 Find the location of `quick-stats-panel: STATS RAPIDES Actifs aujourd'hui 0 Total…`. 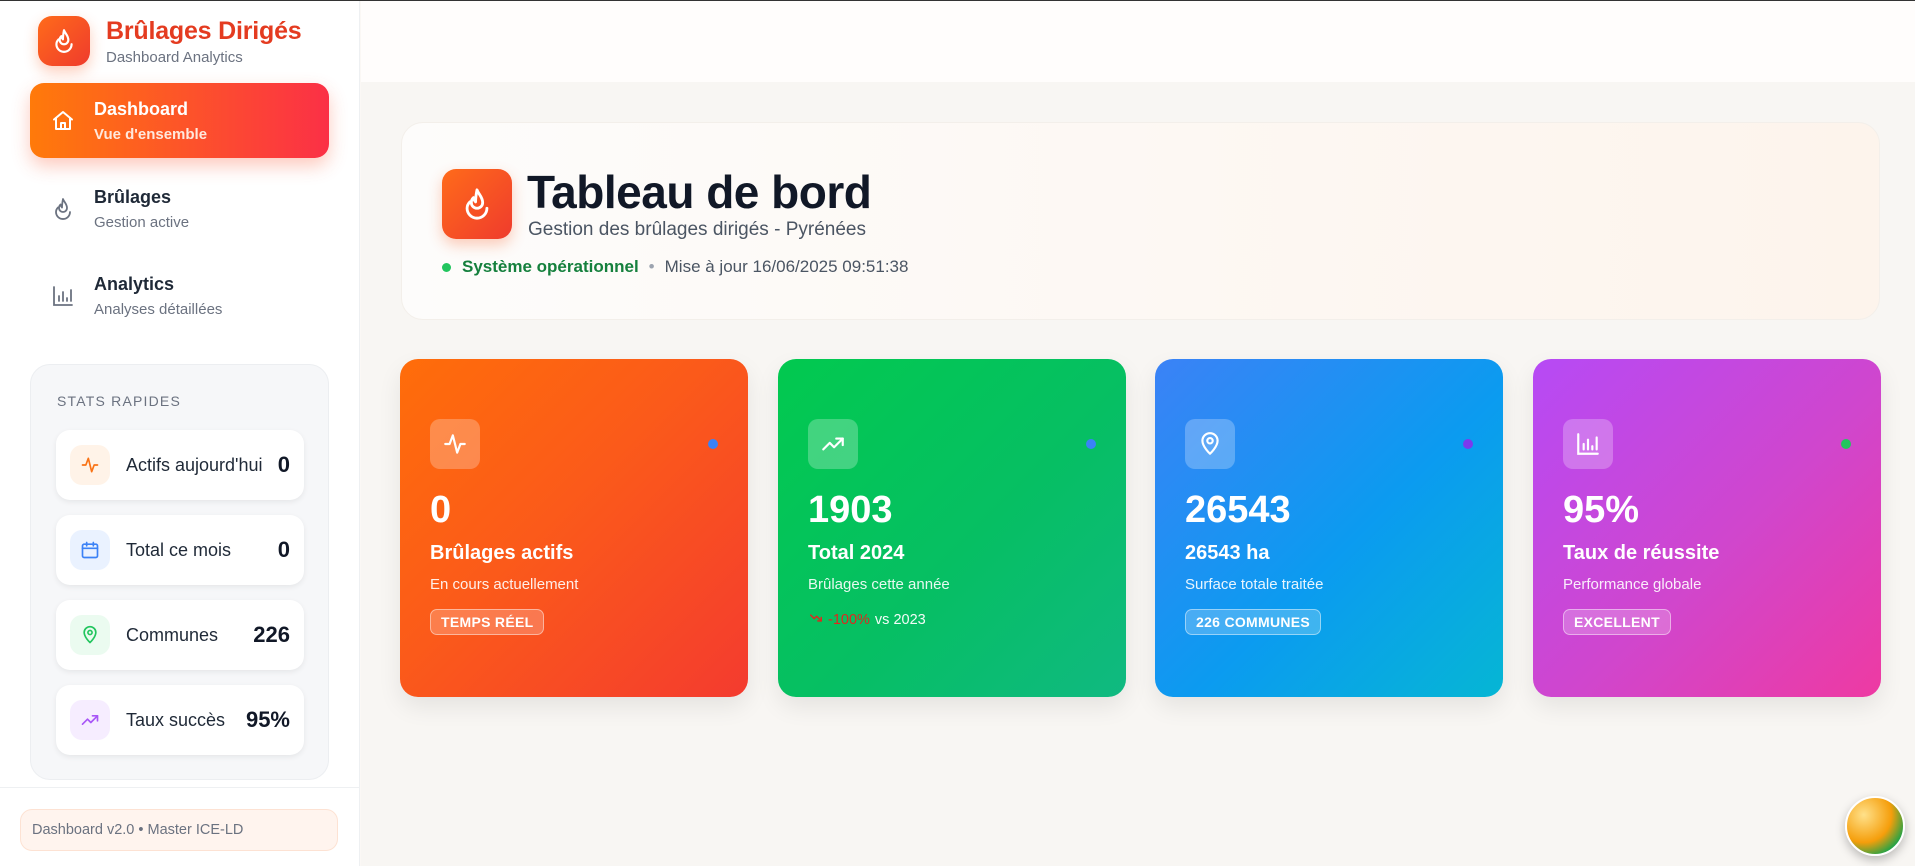

quick-stats-panel: STATS RAPIDES Actifs aujourd'hui 0 Total… is located at coordinates (179, 572).